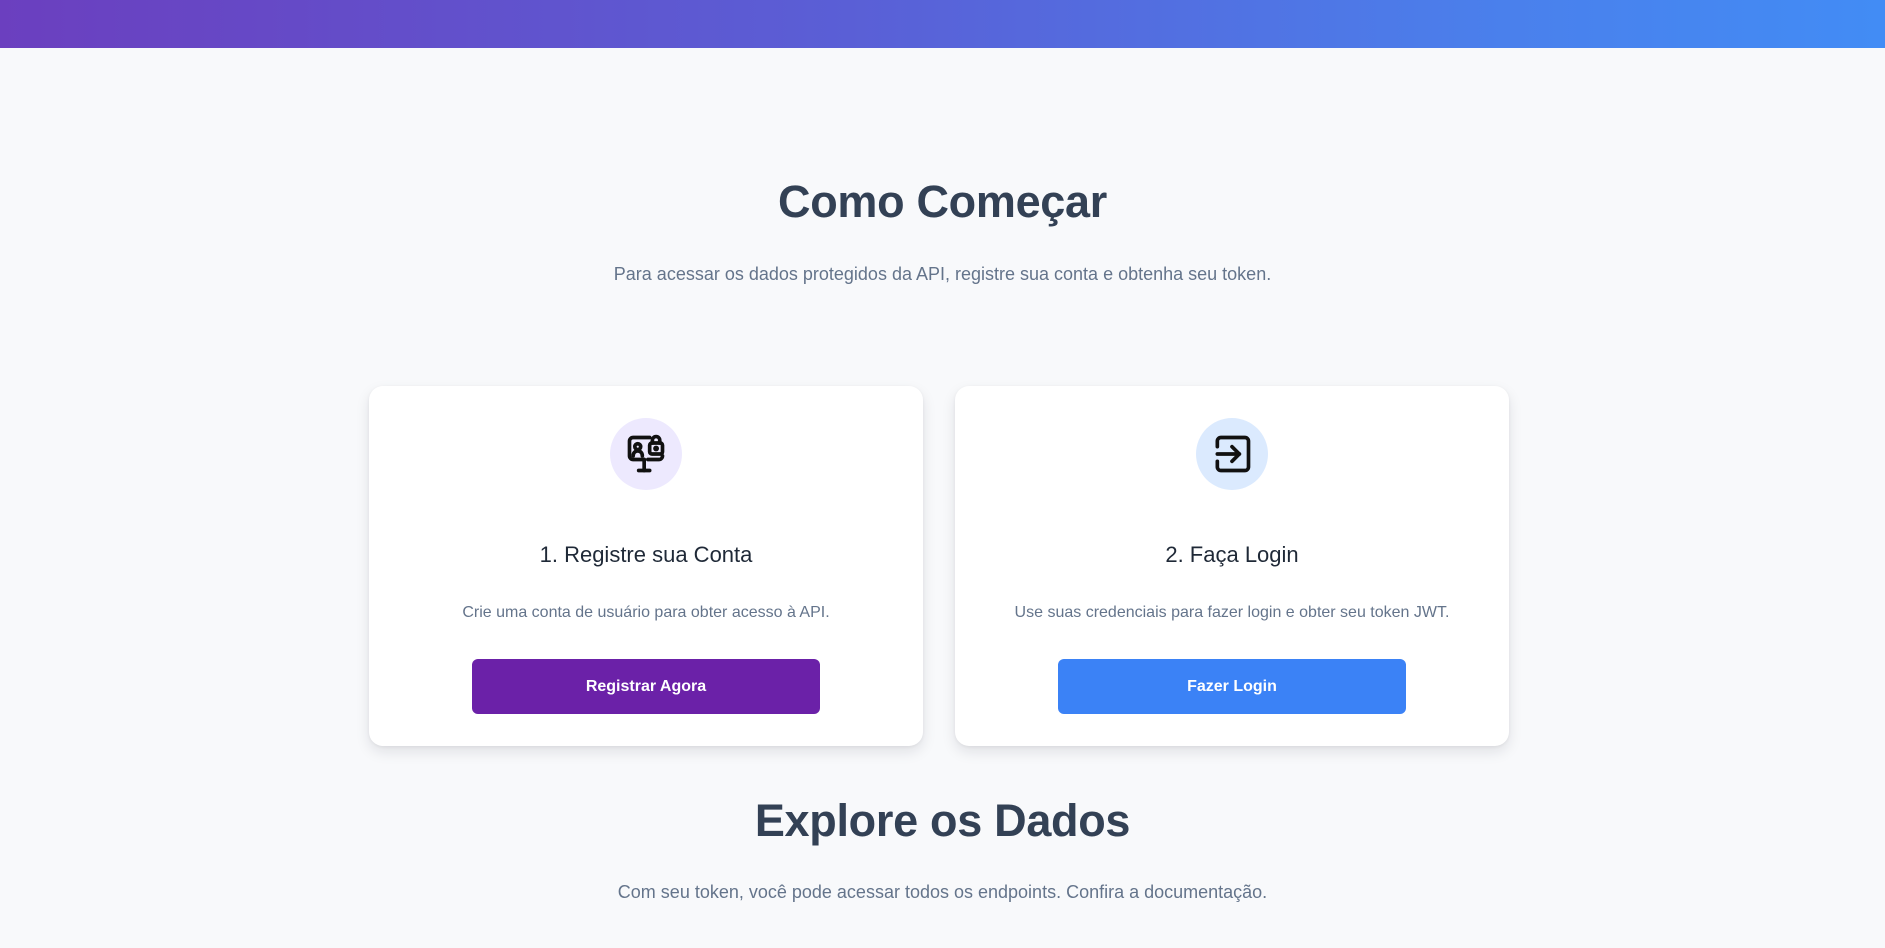 The height and width of the screenshot is (948, 1885). What do you see at coordinates (1232, 554) in the screenshot?
I see `login-card-title: 2. Faça Login` at bounding box center [1232, 554].